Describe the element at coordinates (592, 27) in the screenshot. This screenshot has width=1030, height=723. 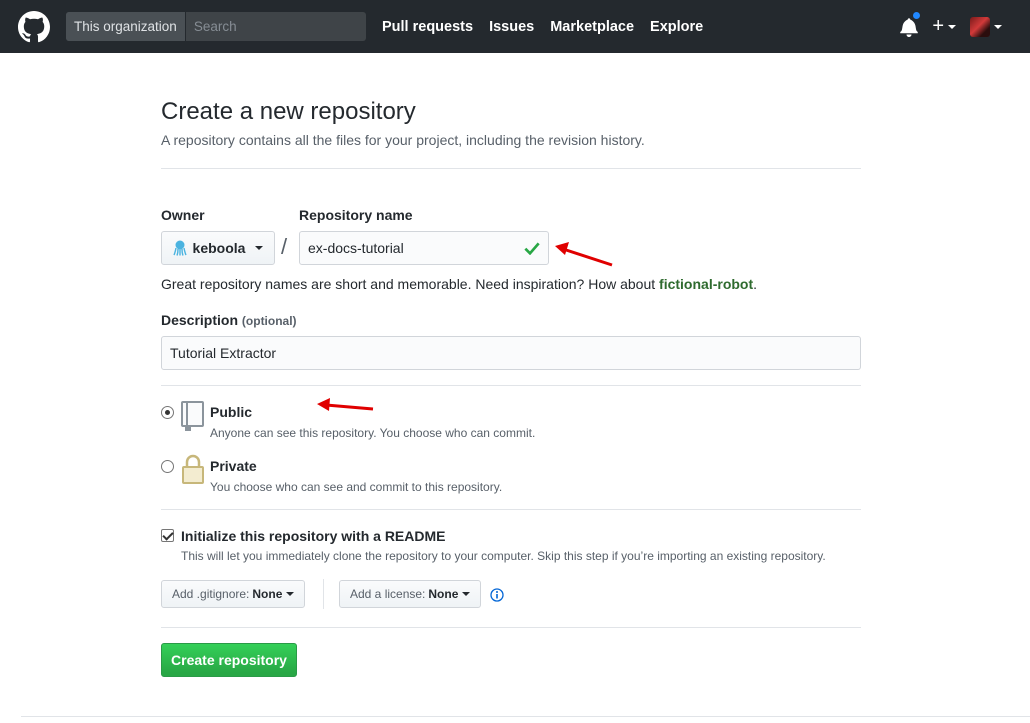
I see `nav-marketplace: Marketplace` at that location.